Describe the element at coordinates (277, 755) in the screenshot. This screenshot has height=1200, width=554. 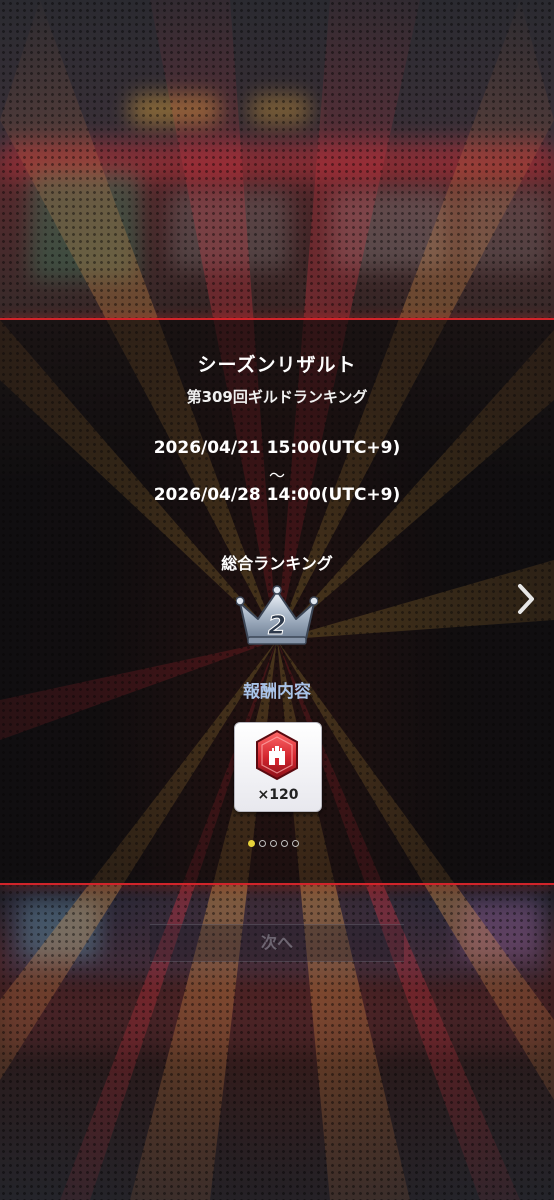
I see `red-castle-gem-icon` at that location.